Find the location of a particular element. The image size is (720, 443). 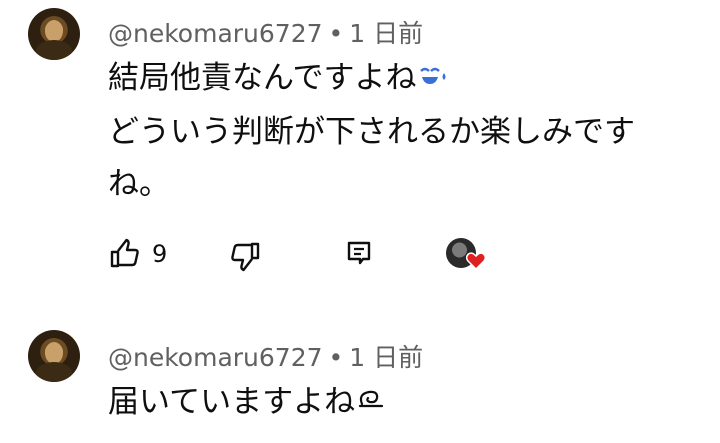

thumbs-up-icon is located at coordinates (124, 253).